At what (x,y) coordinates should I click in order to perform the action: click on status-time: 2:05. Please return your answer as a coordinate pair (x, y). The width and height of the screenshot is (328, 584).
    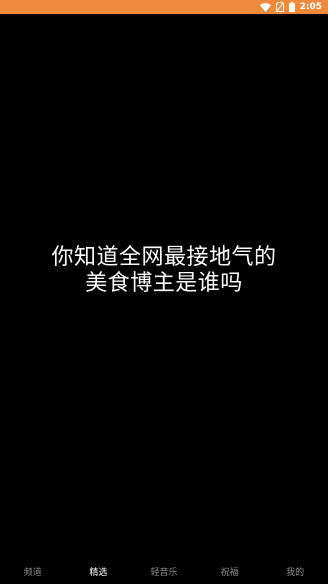
    Looking at the image, I should click on (310, 7).